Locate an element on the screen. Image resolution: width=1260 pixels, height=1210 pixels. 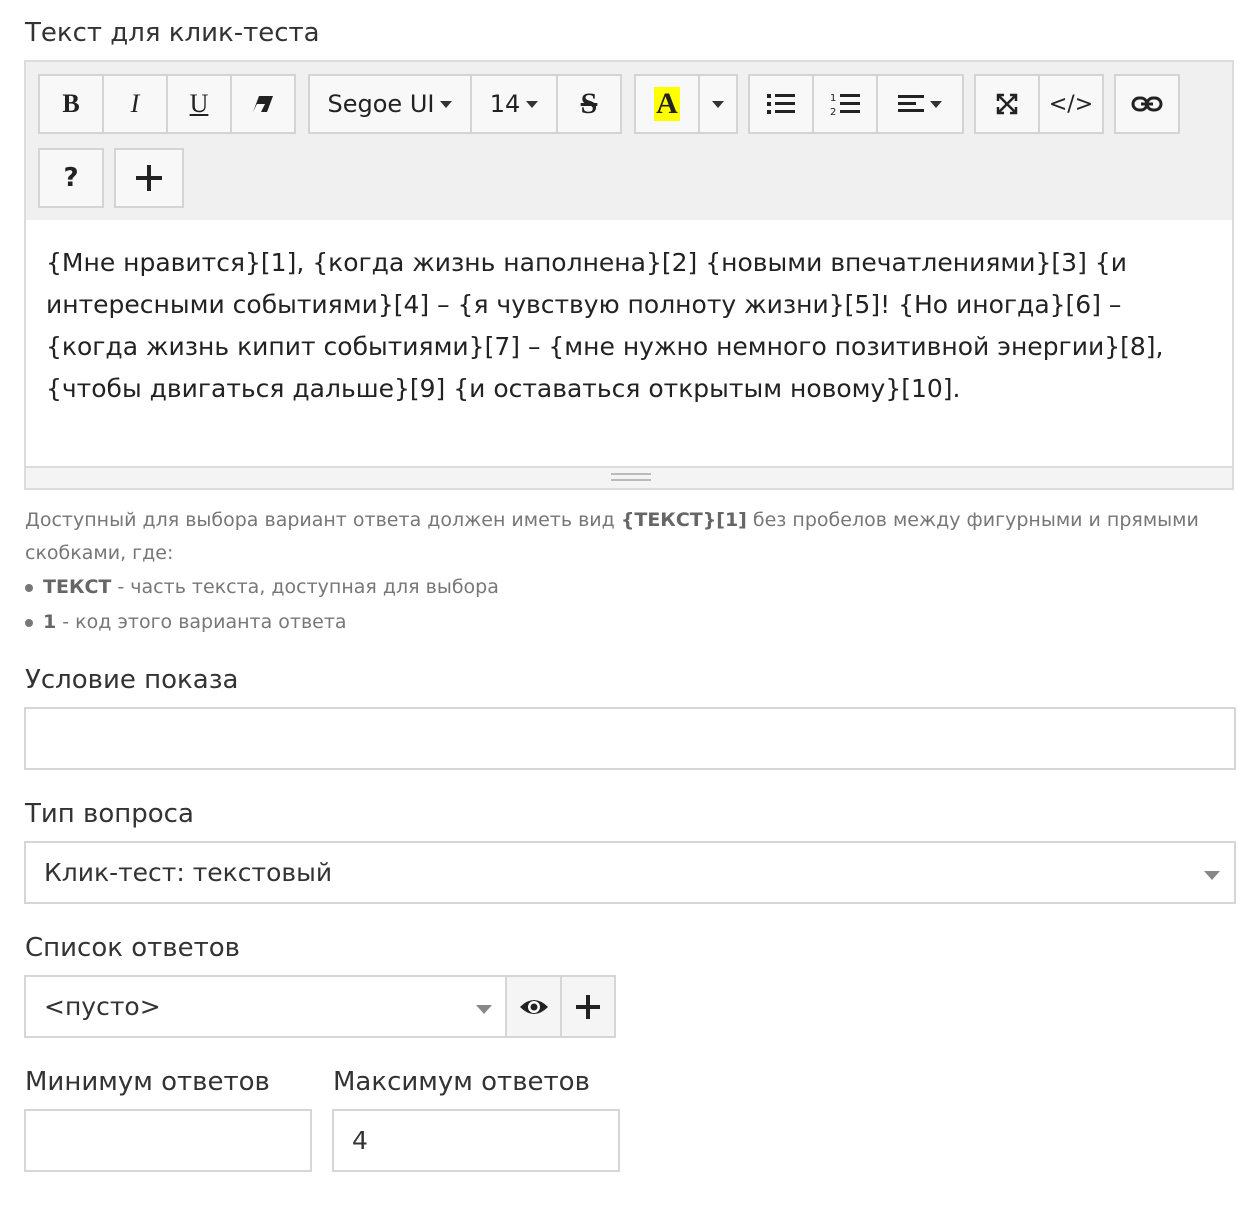
help-bullet: 1 - код этого варианта ответа is located at coordinates (630, 622).